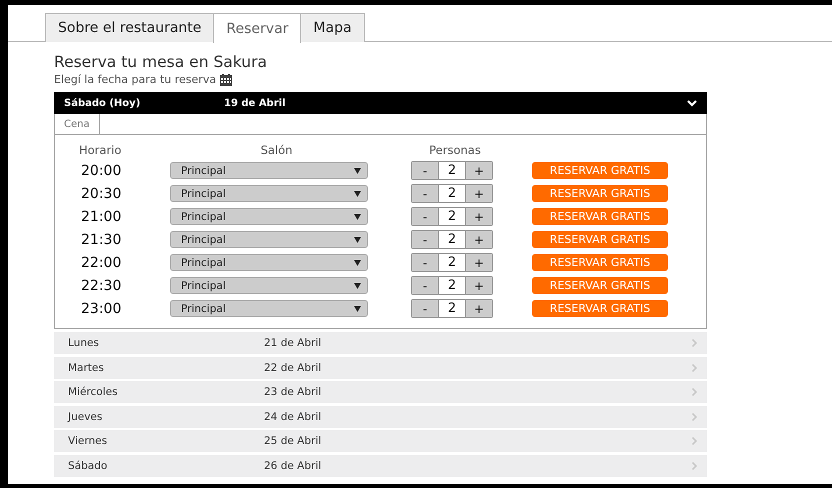 The image size is (832, 488). What do you see at coordinates (380, 367) in the screenshot?
I see `day-row: Martes 22 de Abril` at bounding box center [380, 367].